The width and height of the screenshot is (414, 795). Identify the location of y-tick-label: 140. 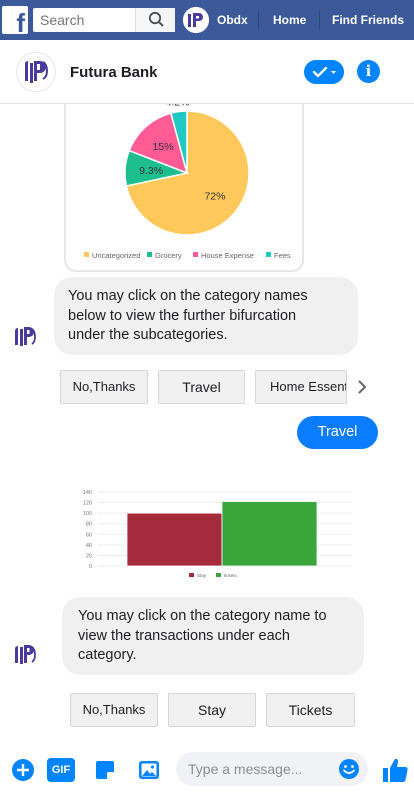
(87, 493).